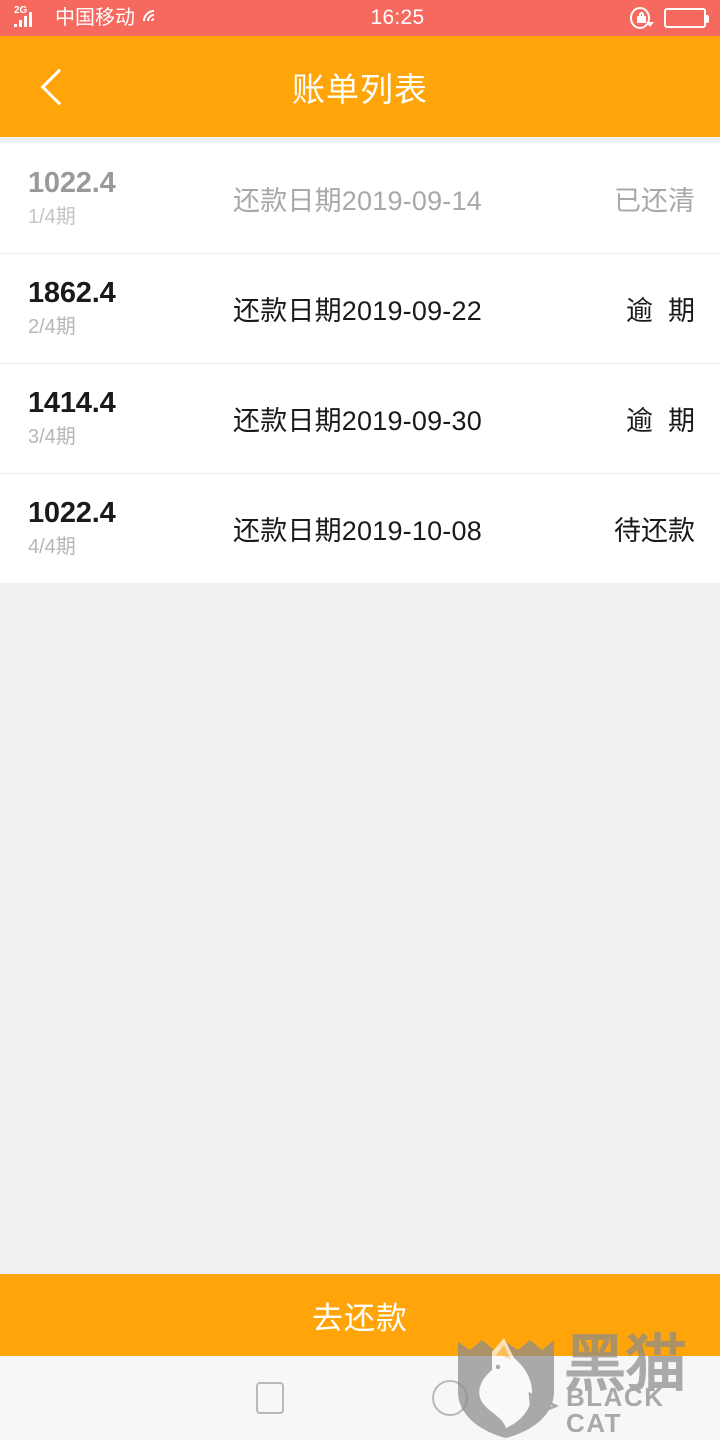 Image resolution: width=720 pixels, height=1440 pixels. I want to click on bill-amount: 1862.4, so click(72, 292).